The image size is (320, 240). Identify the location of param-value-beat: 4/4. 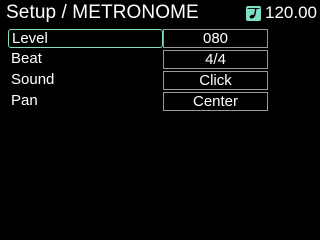
(215, 59).